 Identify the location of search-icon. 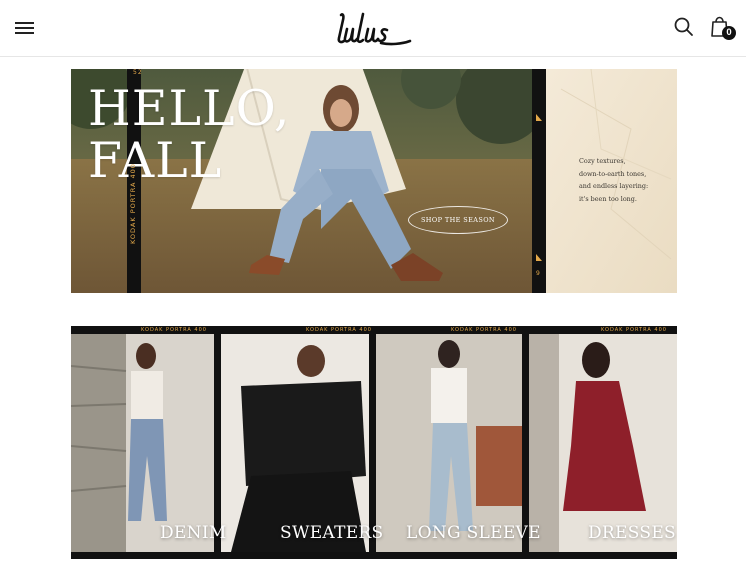
(684, 27).